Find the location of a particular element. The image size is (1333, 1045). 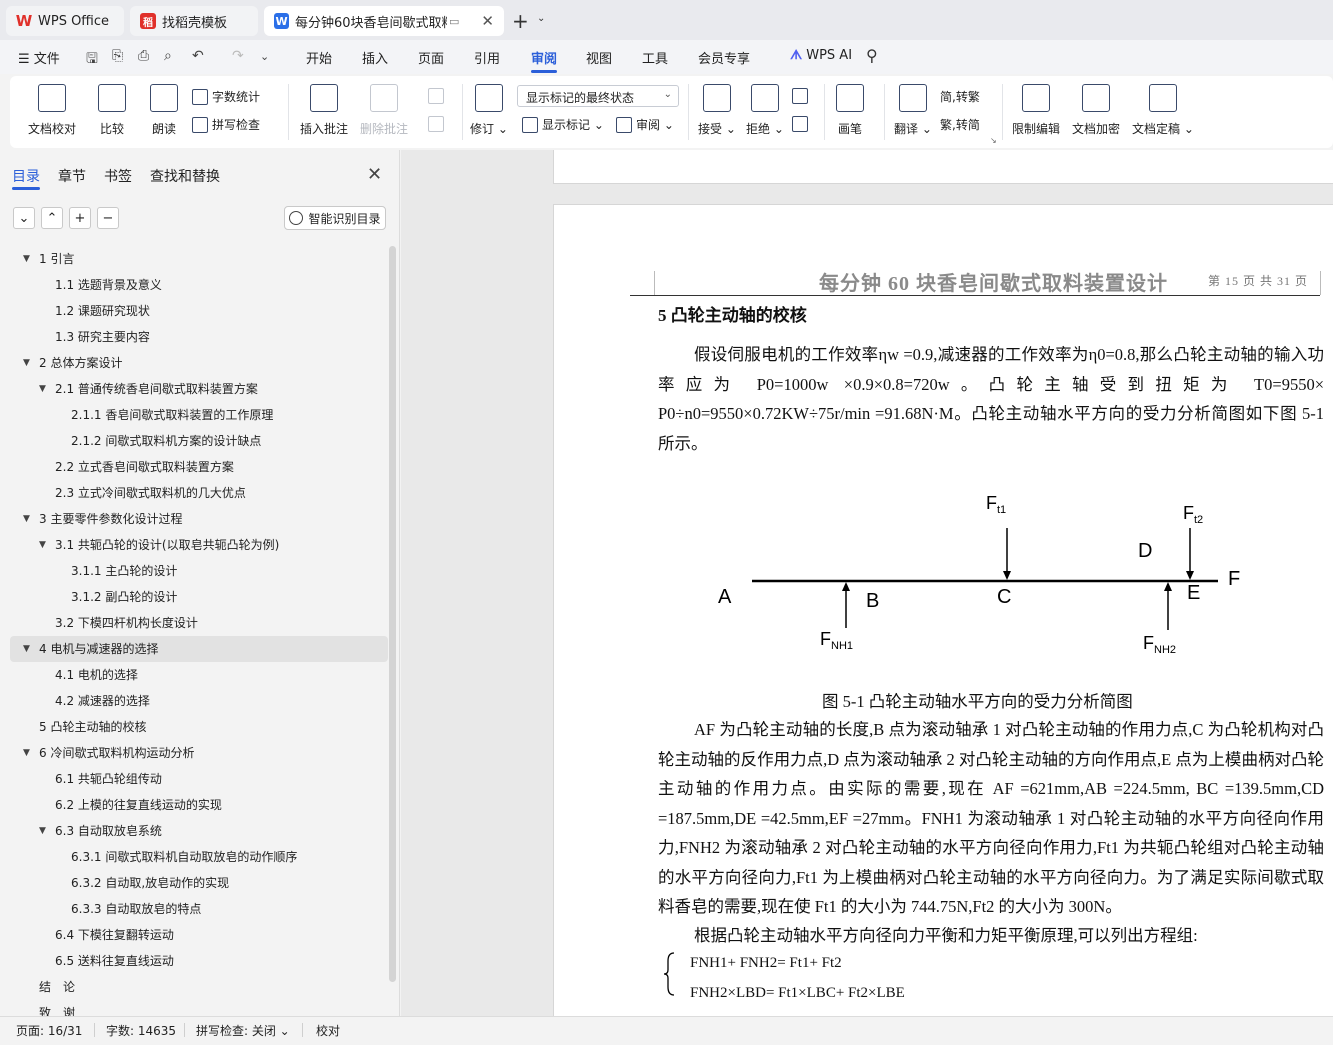

toc-scrollbar is located at coordinates (392, 614).